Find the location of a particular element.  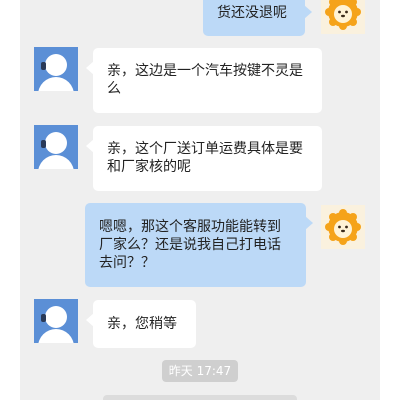

chat-bubble-incoming: 亲，您稍等 is located at coordinates (141, 324).